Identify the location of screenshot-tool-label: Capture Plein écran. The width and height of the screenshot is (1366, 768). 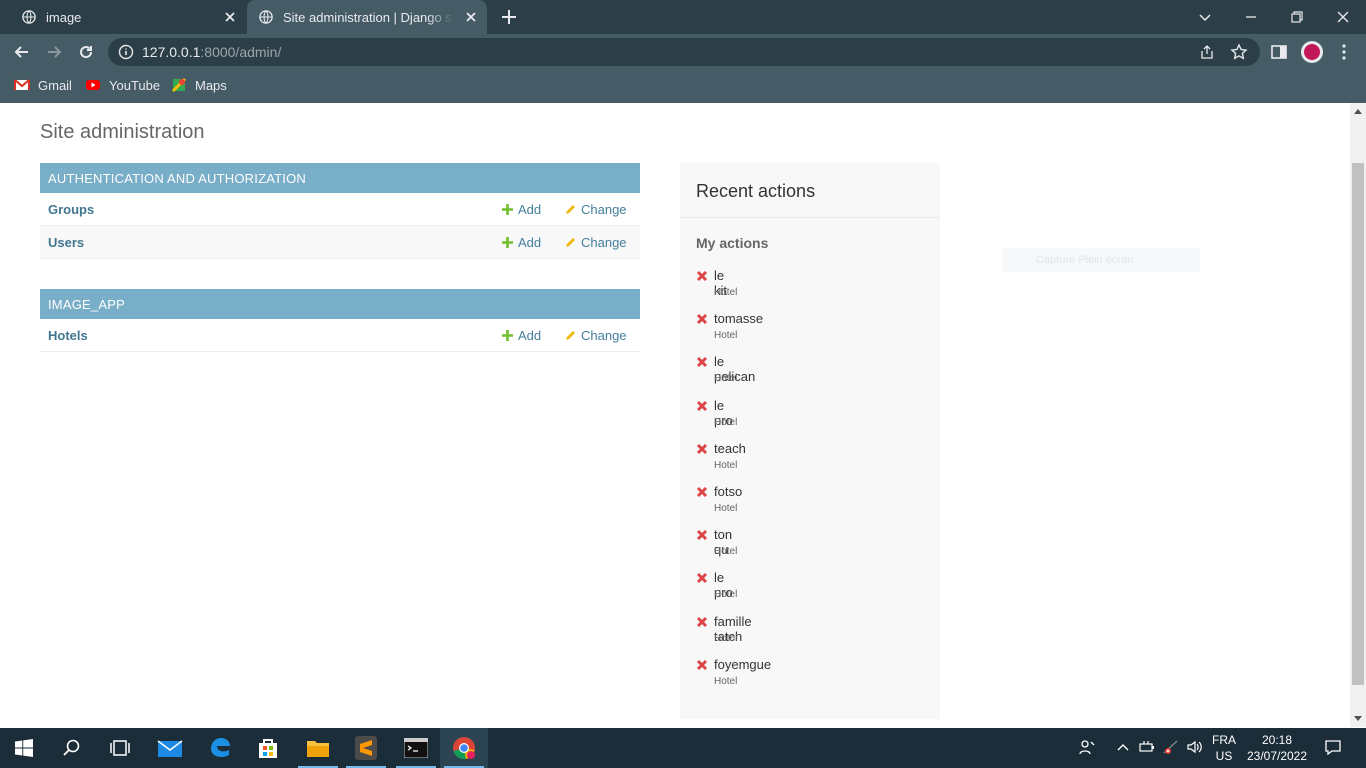
(1101, 260).